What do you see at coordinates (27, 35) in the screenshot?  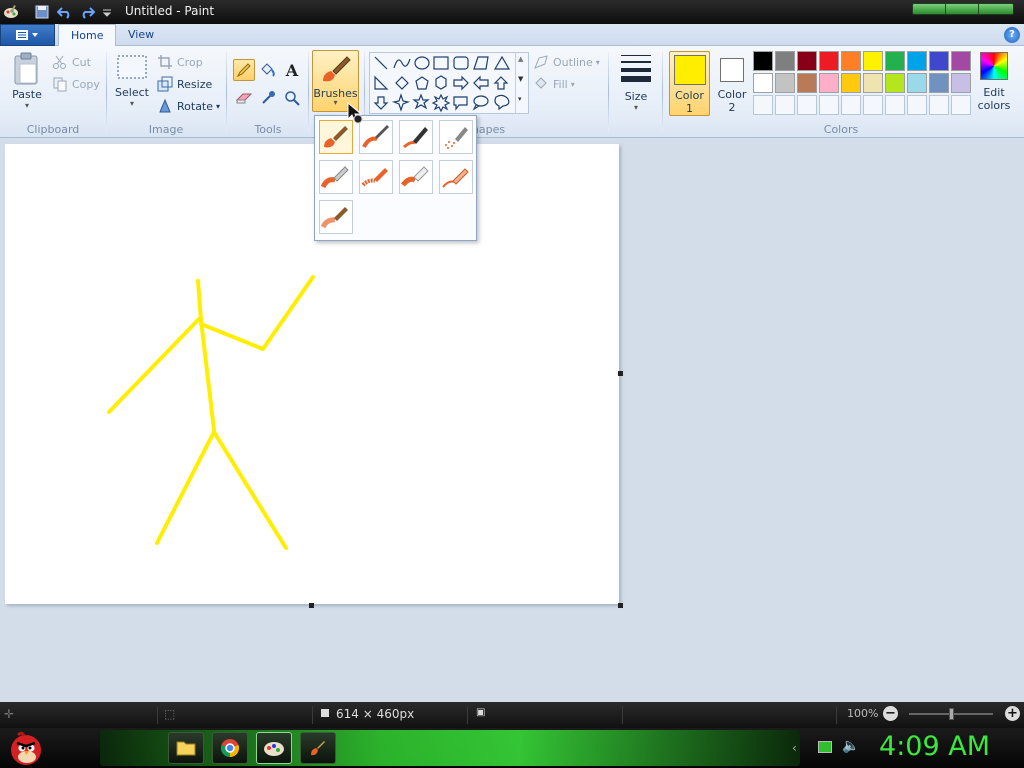 I see `paint-menu-button` at bounding box center [27, 35].